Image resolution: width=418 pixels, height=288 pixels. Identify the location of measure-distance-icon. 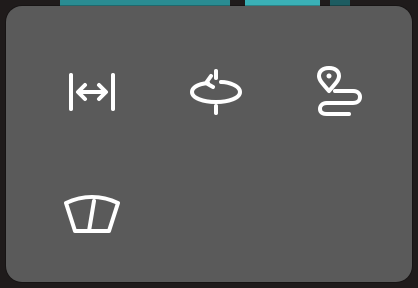
(92, 92).